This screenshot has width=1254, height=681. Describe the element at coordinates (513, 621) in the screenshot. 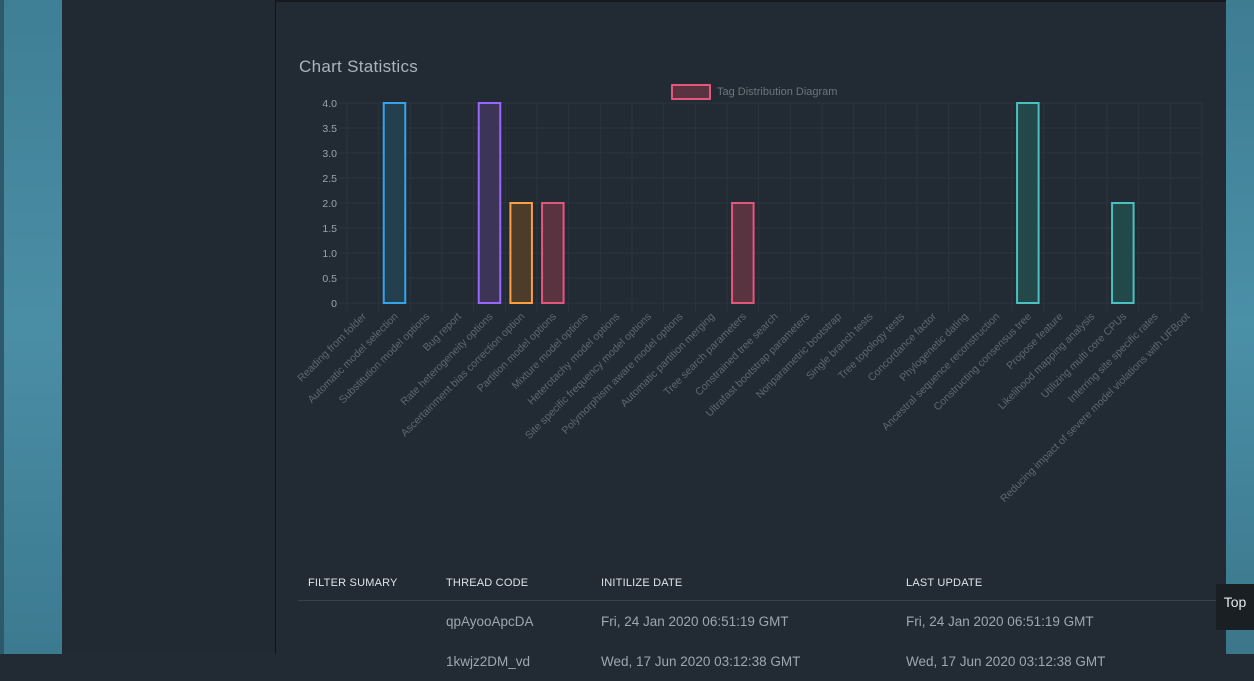

I see `cell-thread-code: qpAyooApcDA` at that location.